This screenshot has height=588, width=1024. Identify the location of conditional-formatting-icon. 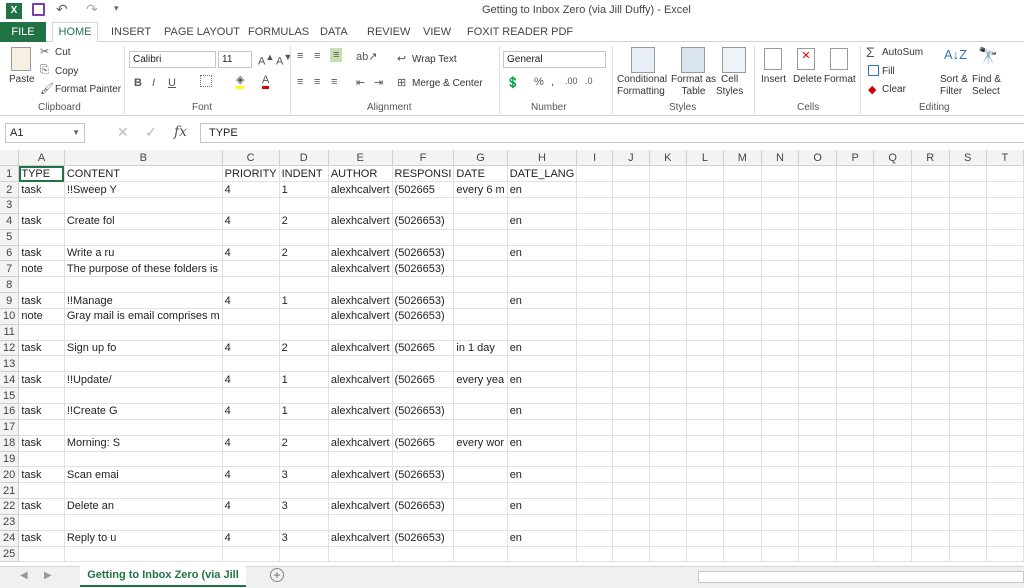
(643, 60).